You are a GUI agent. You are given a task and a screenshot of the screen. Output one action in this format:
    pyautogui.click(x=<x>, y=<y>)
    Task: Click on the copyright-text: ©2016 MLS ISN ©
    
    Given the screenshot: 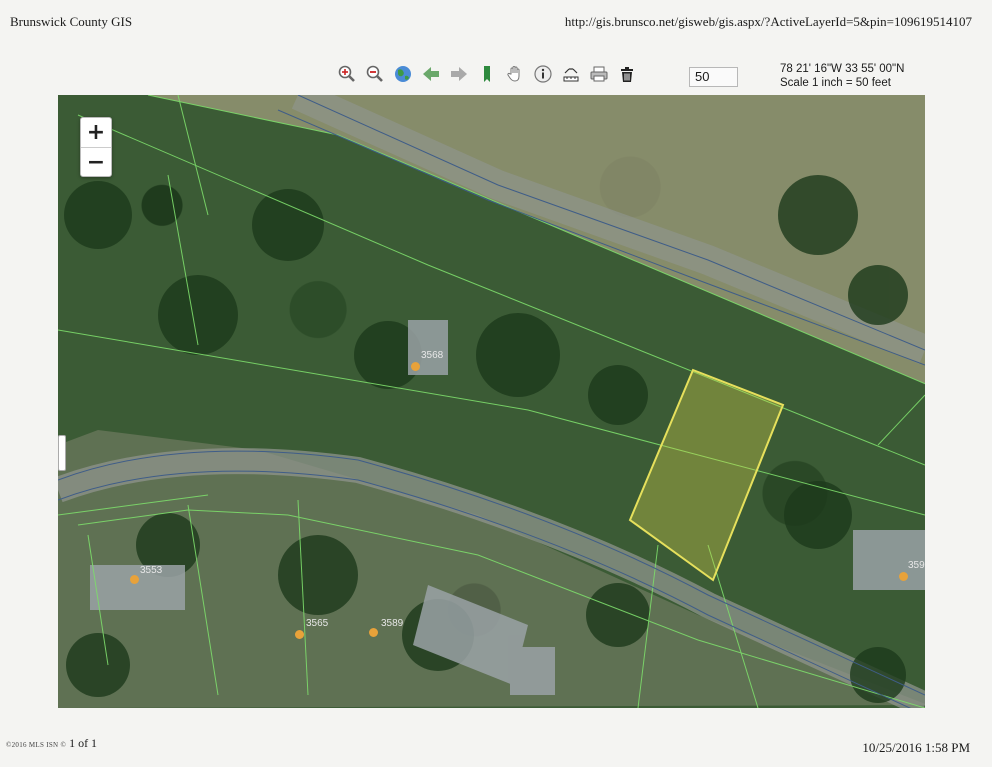 What is the action you would take?
    pyautogui.click(x=36, y=745)
    